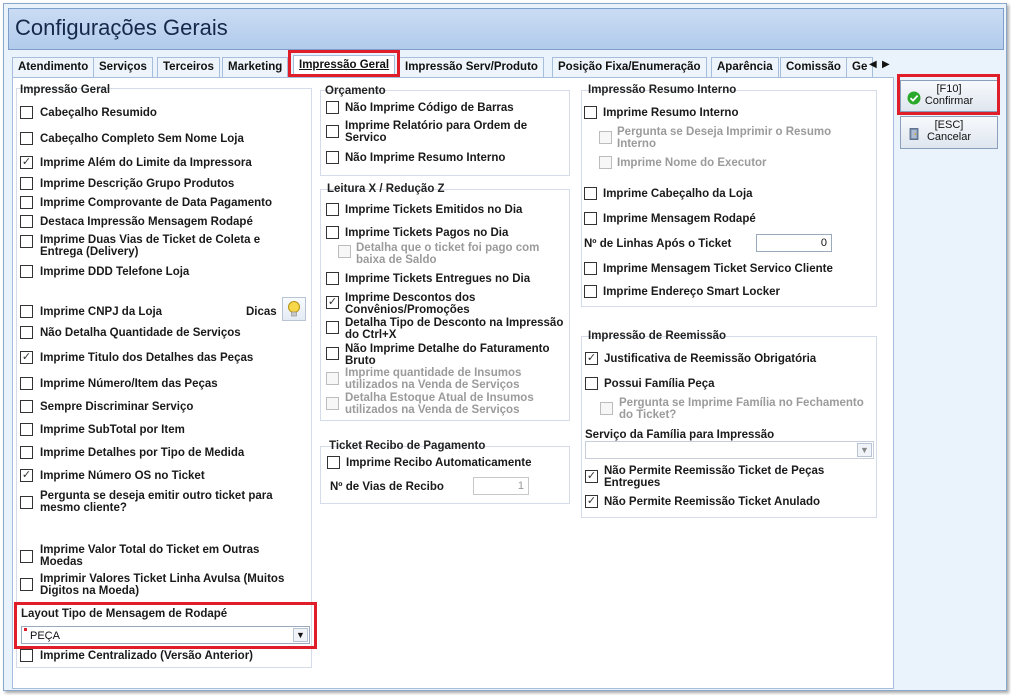  What do you see at coordinates (142, 453) in the screenshot?
I see `label-detalhes-medida: Imprime Detalhes por Tipo de Medida` at bounding box center [142, 453].